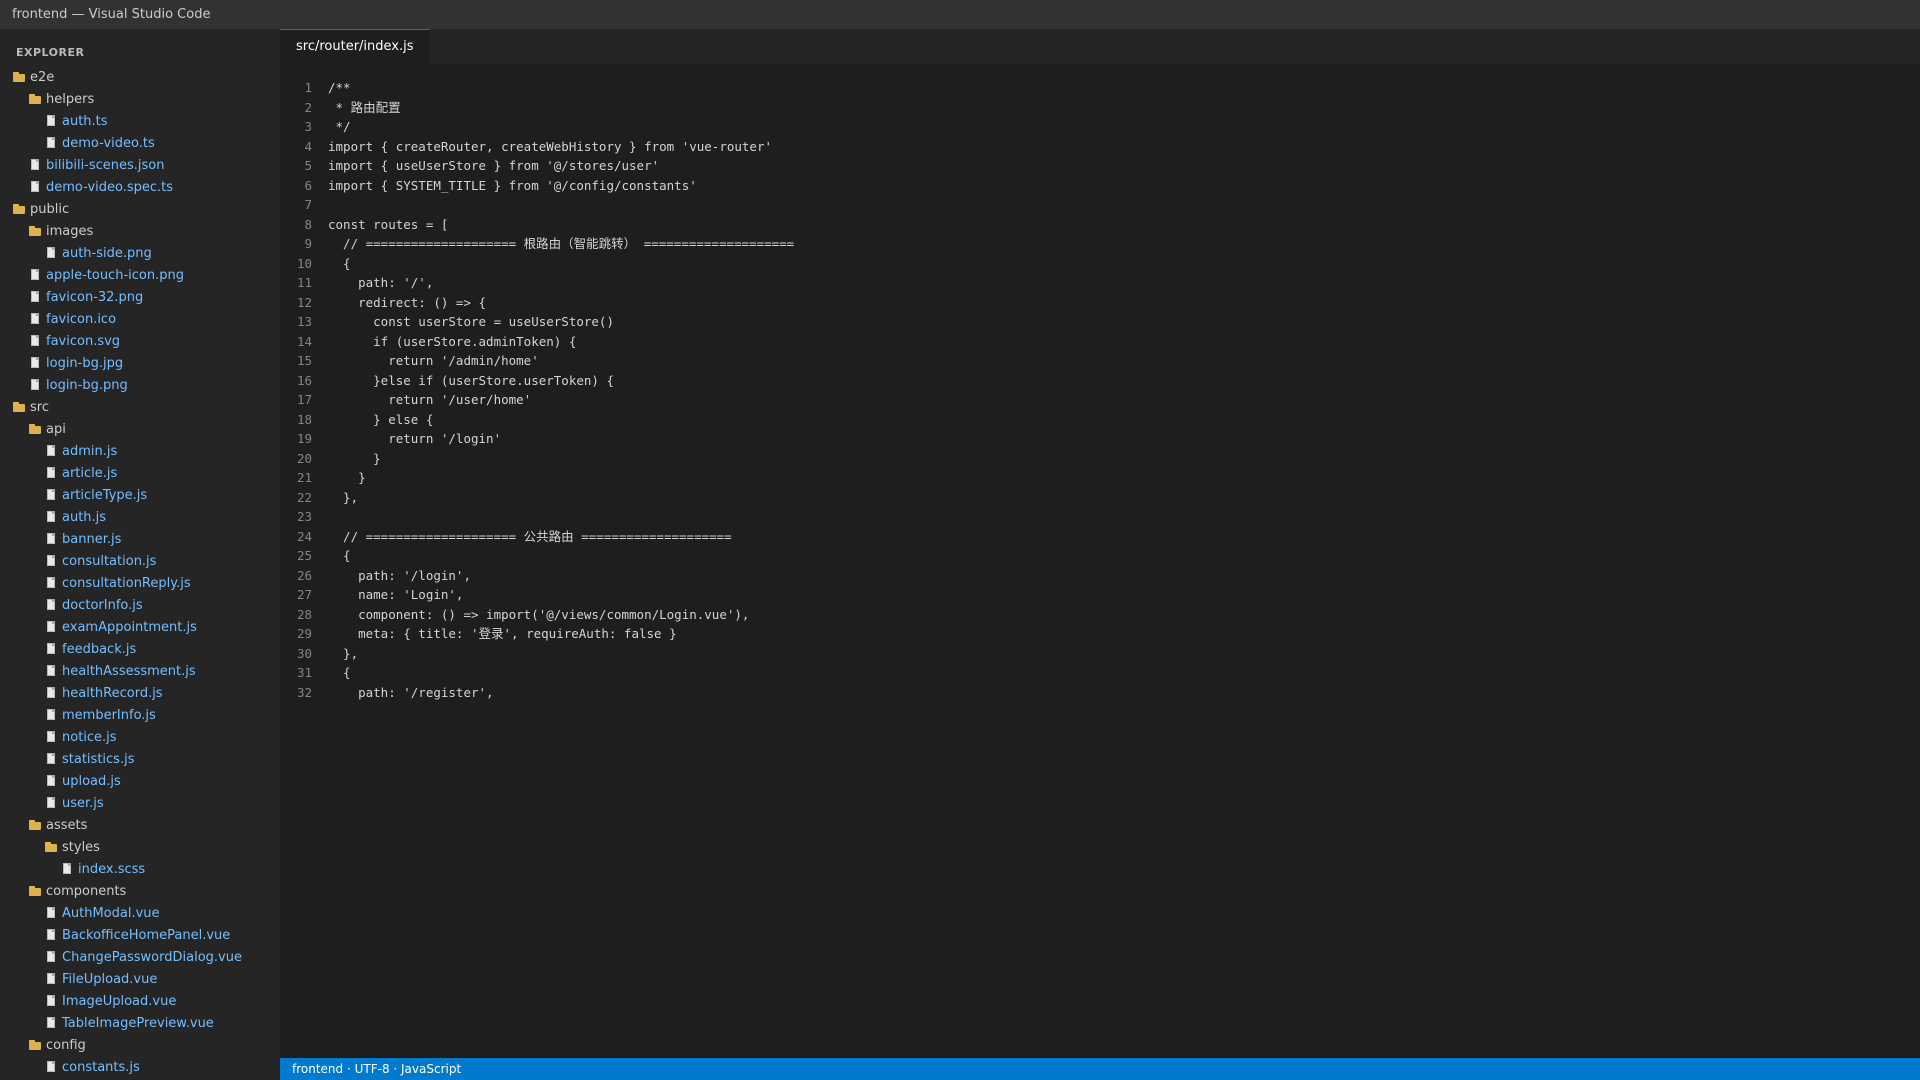 The image size is (1920, 1080). What do you see at coordinates (304, 536) in the screenshot?
I see `line-number: 24` at bounding box center [304, 536].